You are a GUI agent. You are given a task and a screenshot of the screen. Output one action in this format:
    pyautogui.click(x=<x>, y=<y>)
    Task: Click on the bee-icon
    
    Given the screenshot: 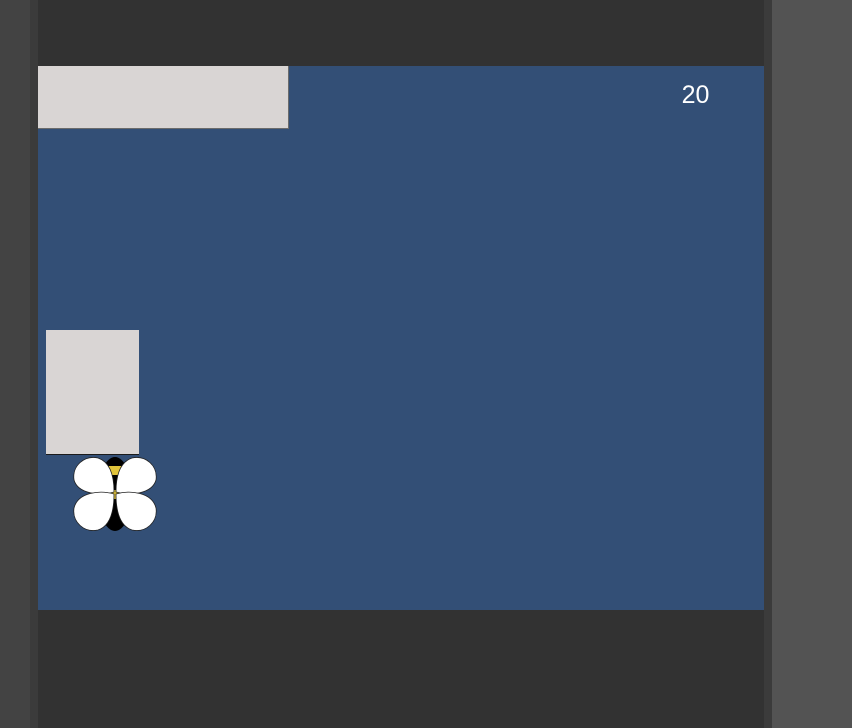 What is the action you would take?
    pyautogui.click(x=115, y=494)
    